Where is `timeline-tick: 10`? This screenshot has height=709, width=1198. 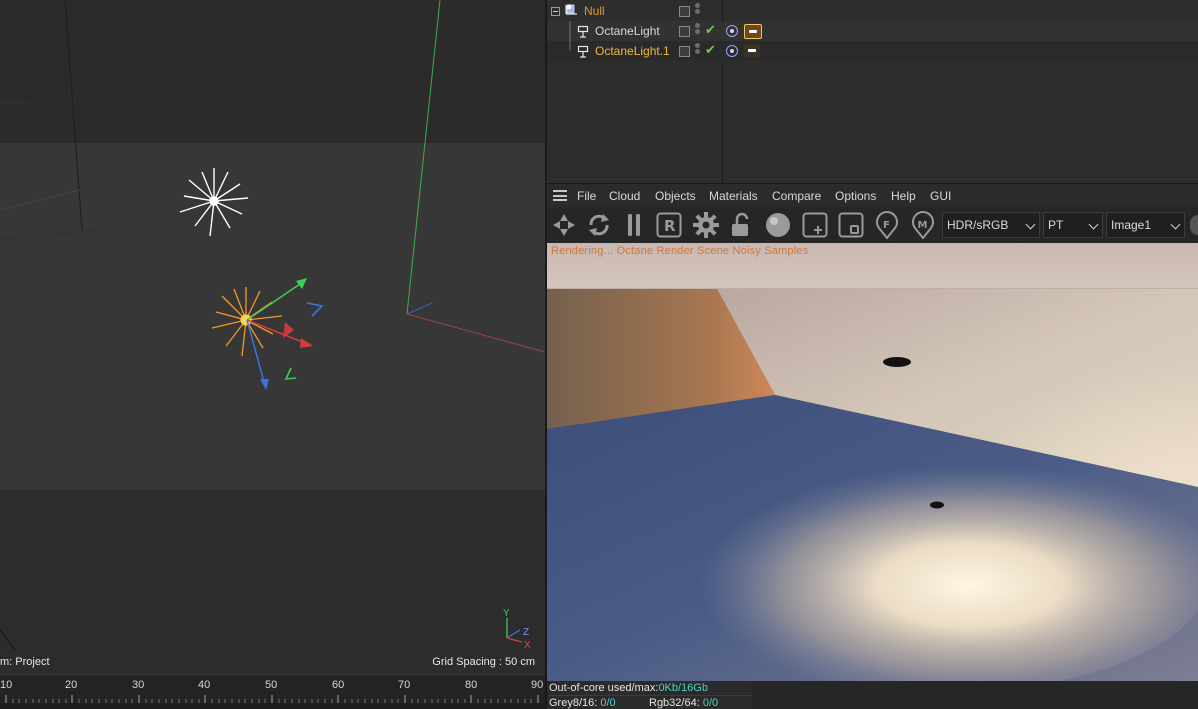
timeline-tick: 10 is located at coordinates (6, 685).